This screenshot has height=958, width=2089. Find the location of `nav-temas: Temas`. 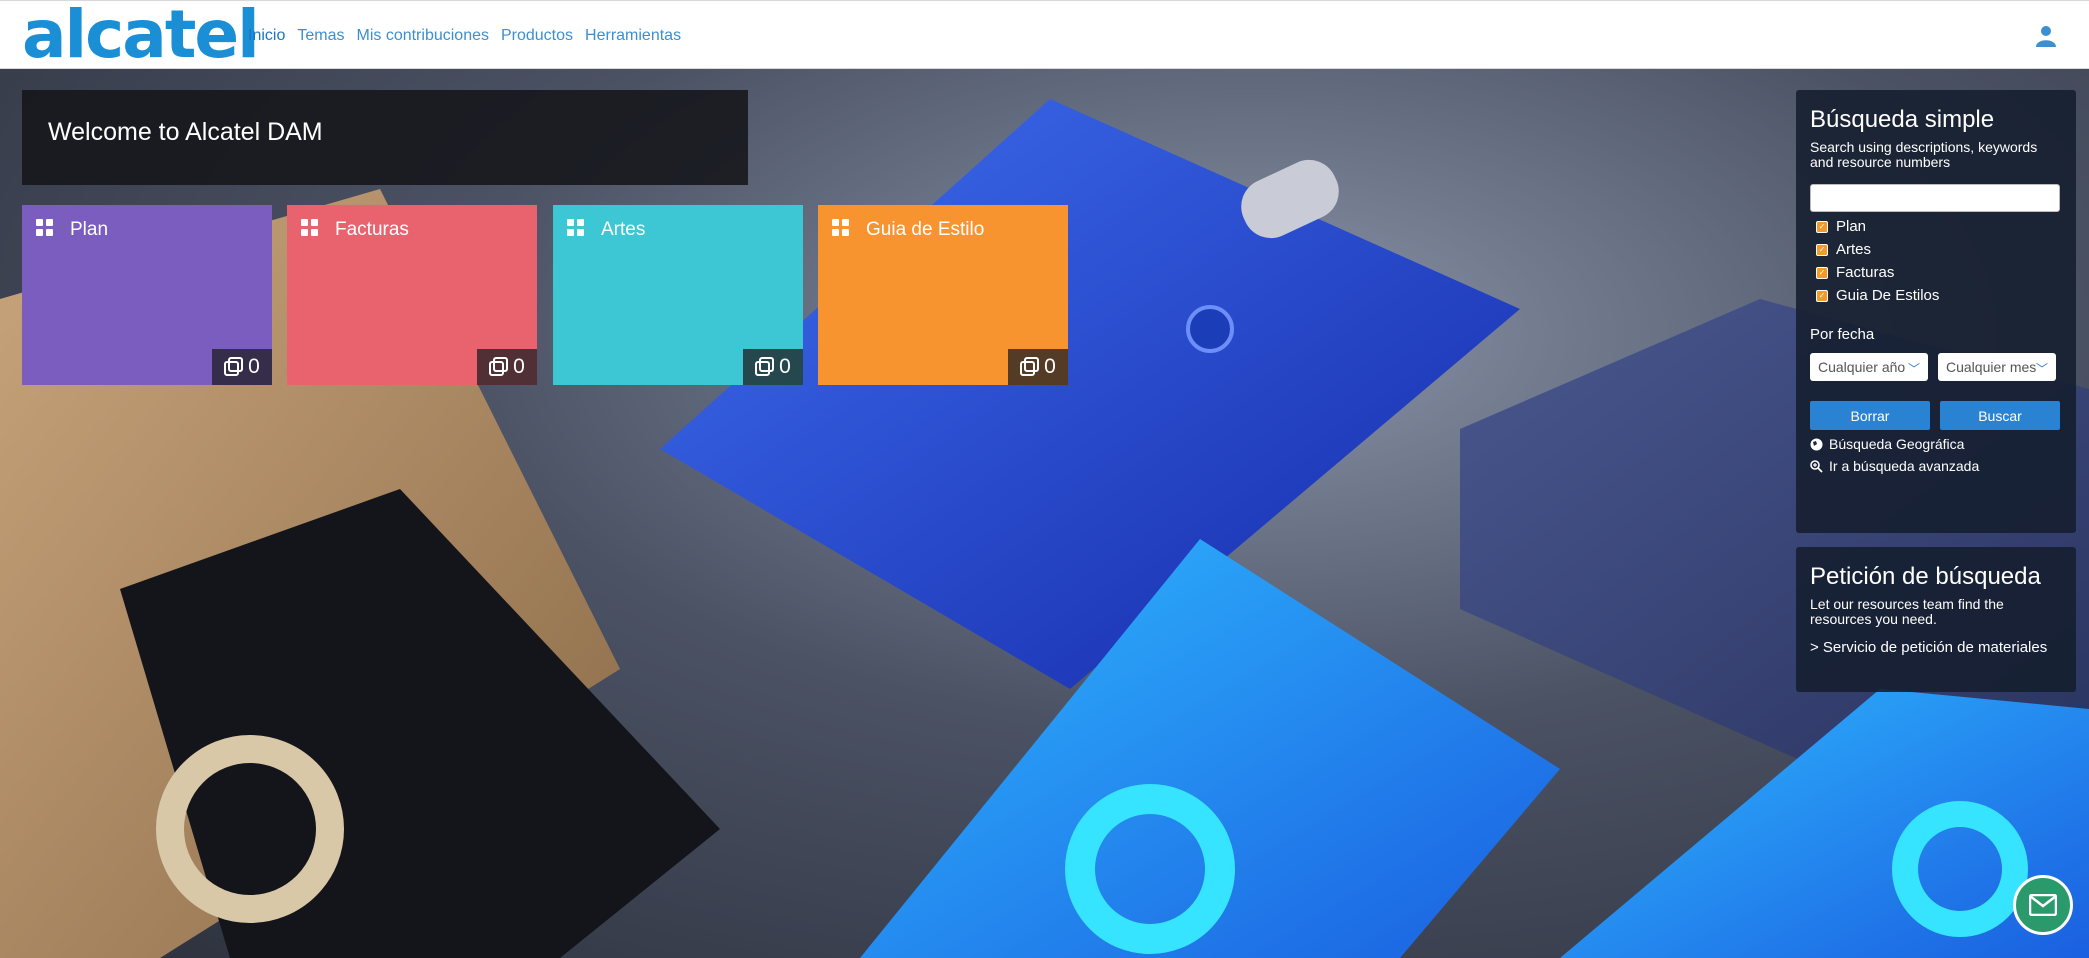

nav-temas: Temas is located at coordinates (320, 36).